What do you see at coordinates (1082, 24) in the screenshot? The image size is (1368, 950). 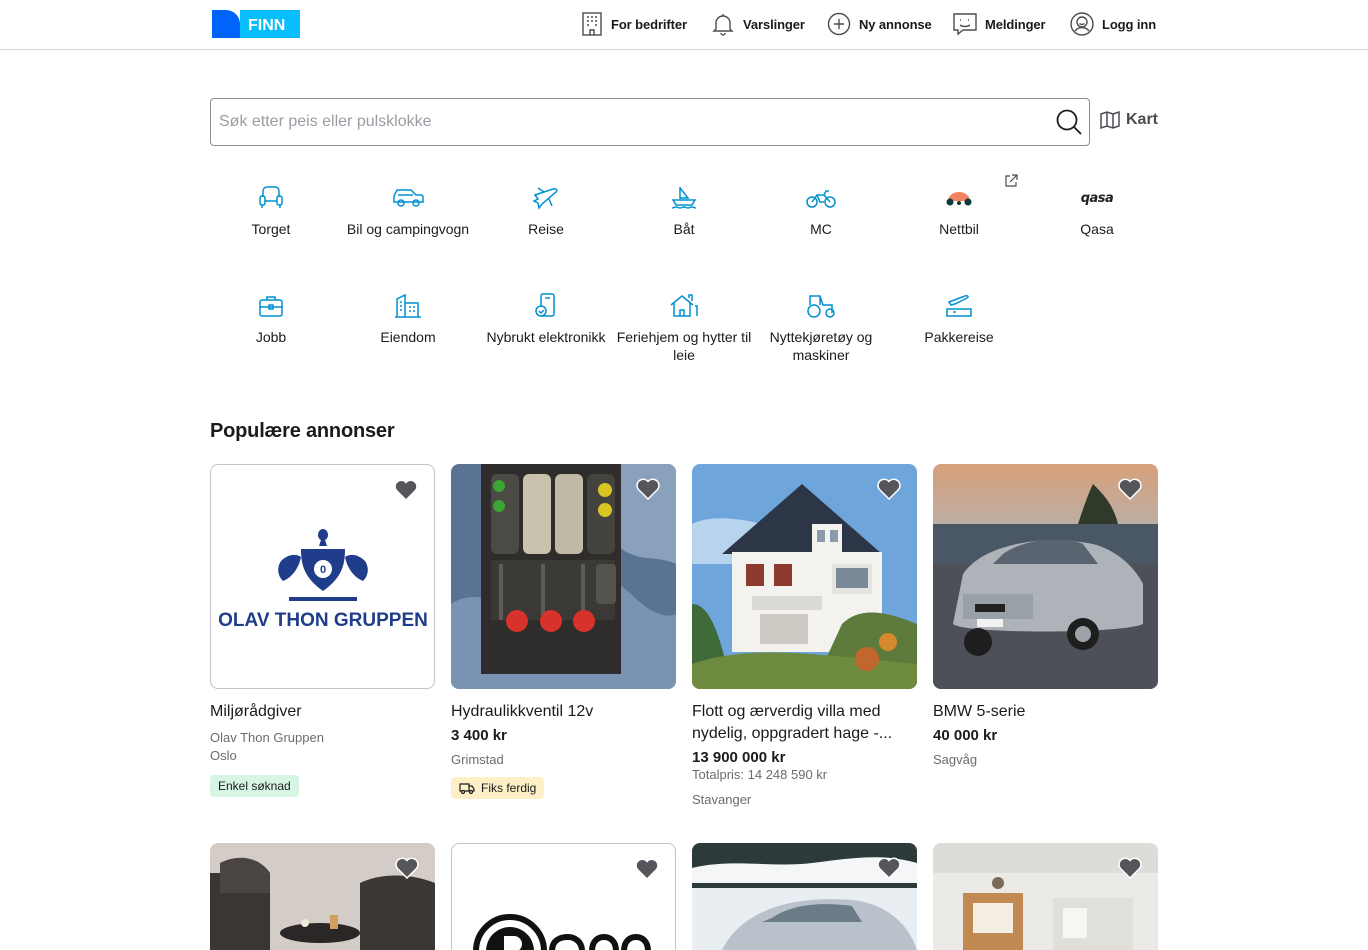 I see `user-circle-icon` at bounding box center [1082, 24].